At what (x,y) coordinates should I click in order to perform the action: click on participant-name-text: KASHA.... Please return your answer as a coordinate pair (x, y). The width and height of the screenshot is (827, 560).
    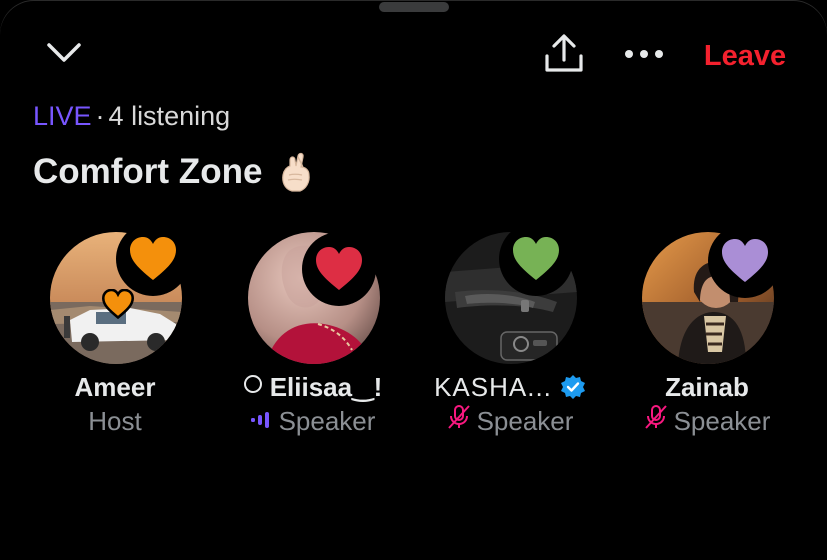
    Looking at the image, I should click on (493, 387).